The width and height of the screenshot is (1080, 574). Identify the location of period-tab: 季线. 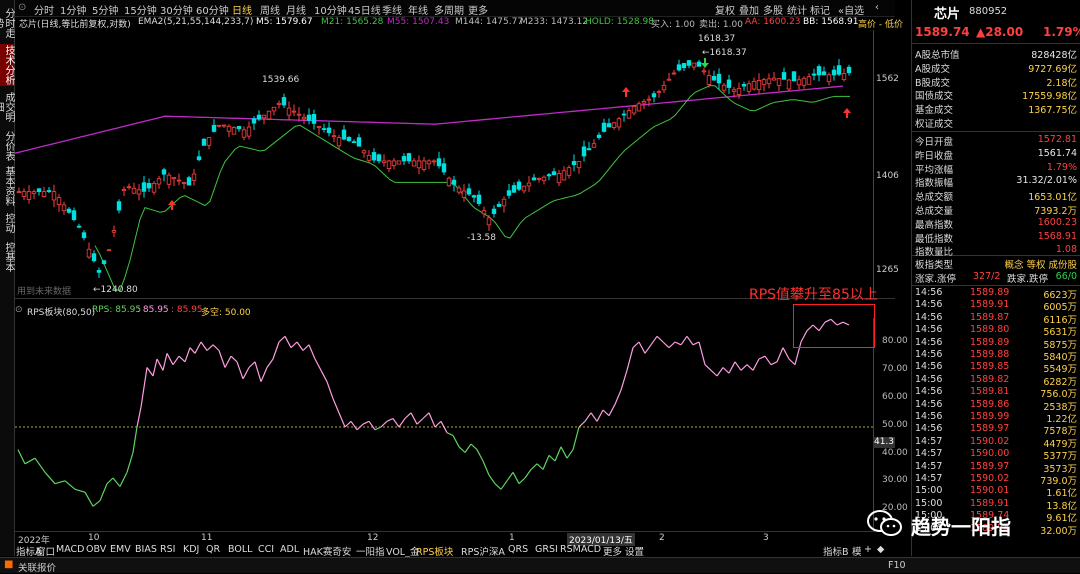
(392, 9).